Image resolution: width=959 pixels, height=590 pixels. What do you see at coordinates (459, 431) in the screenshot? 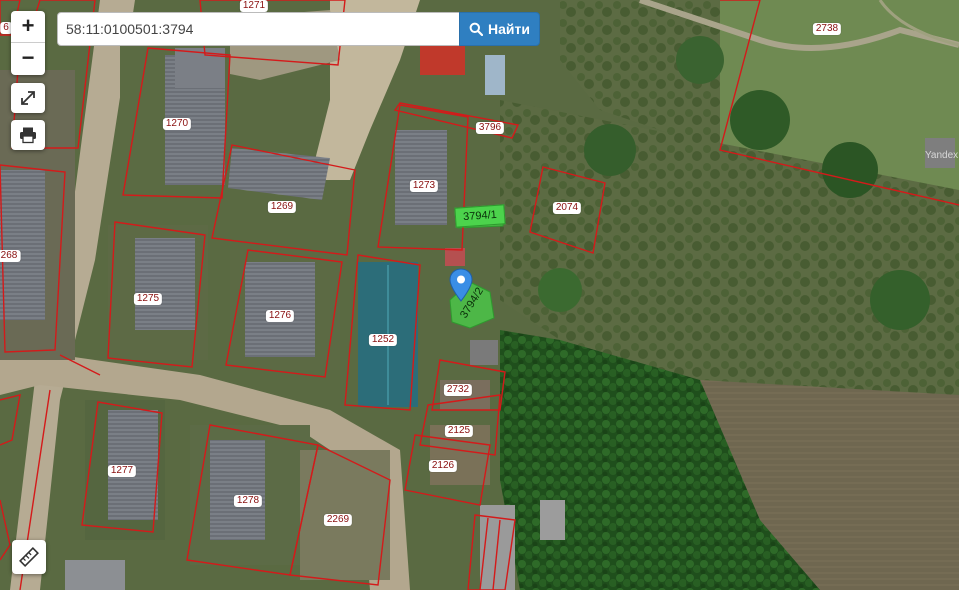
I see `parcel-label: 2125` at bounding box center [459, 431].